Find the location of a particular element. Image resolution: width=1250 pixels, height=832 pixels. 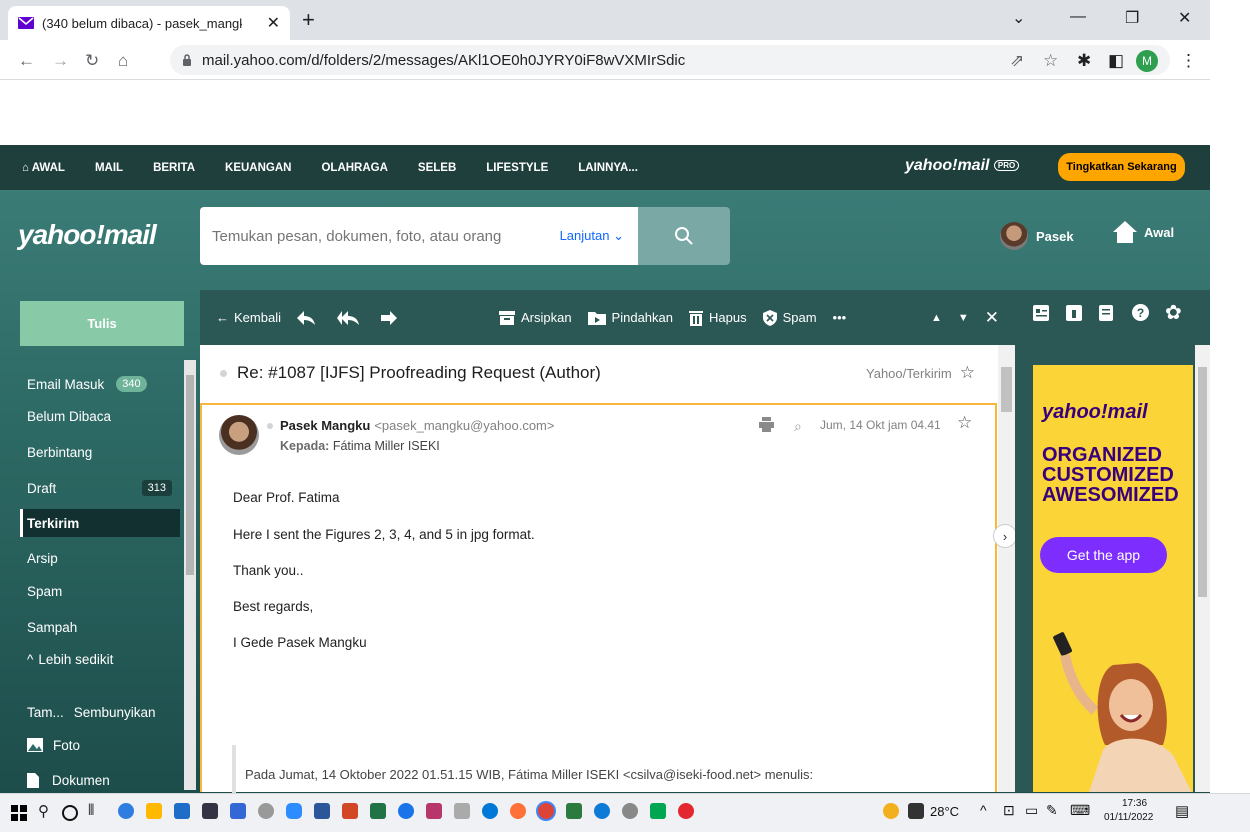

news-icon is located at coordinates (916, 811).